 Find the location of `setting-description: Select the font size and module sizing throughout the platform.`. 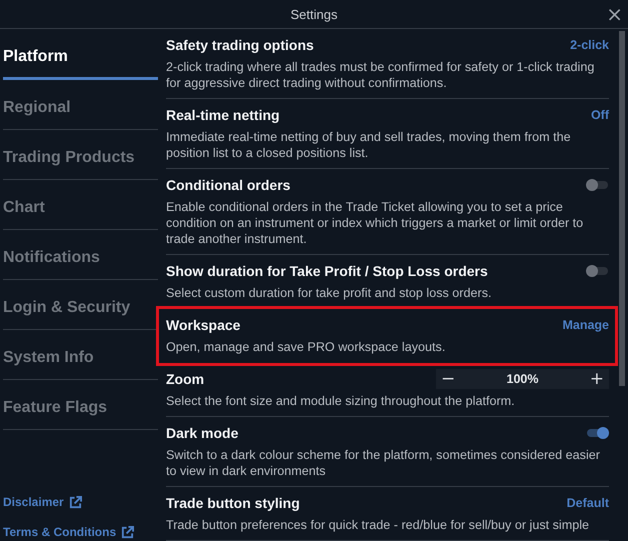

setting-description: Select the font size and module sizing throughout the platform. is located at coordinates (341, 401).